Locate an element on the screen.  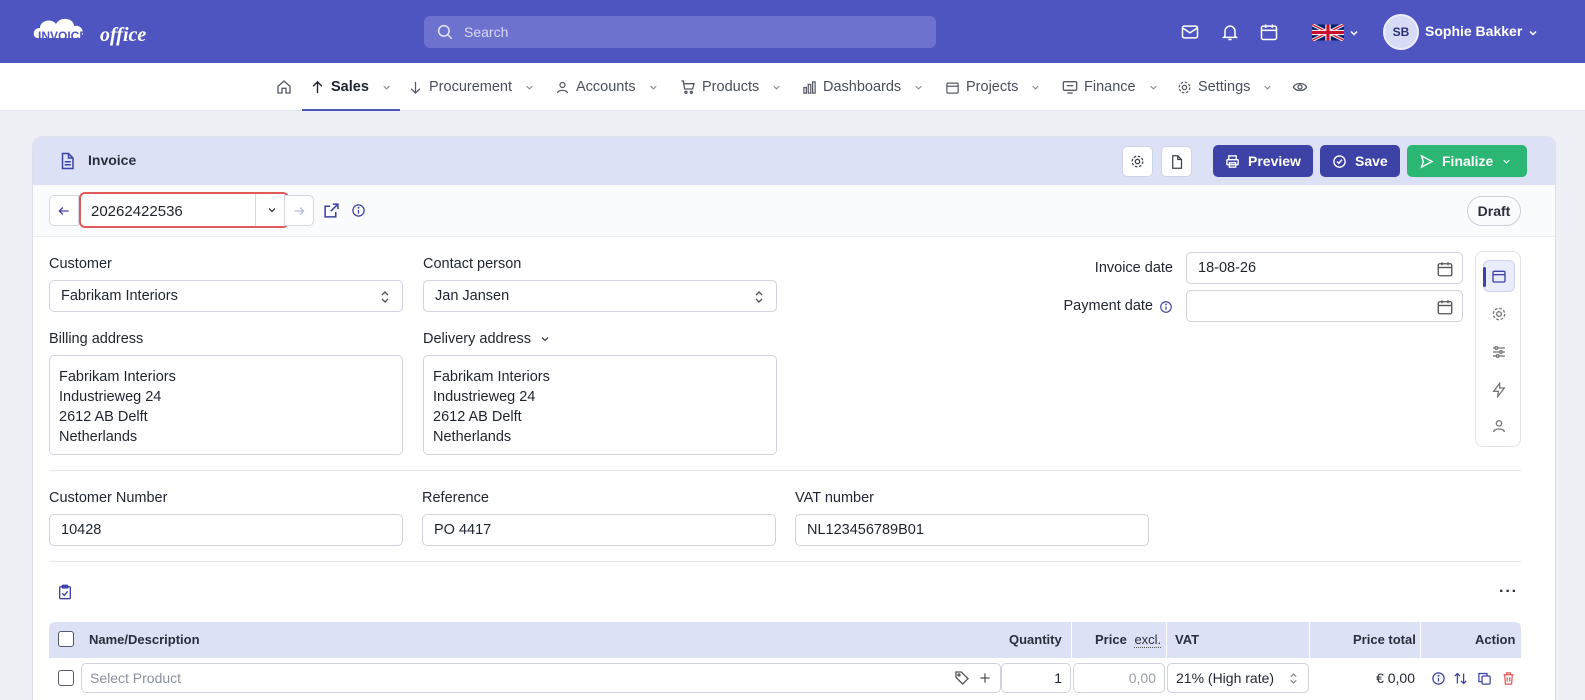
price-input: 0,00 is located at coordinates (1119, 678).